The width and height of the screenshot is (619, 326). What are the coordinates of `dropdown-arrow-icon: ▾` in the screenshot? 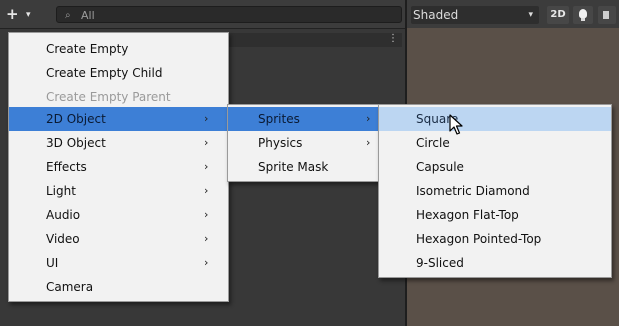 It's located at (28, 15).